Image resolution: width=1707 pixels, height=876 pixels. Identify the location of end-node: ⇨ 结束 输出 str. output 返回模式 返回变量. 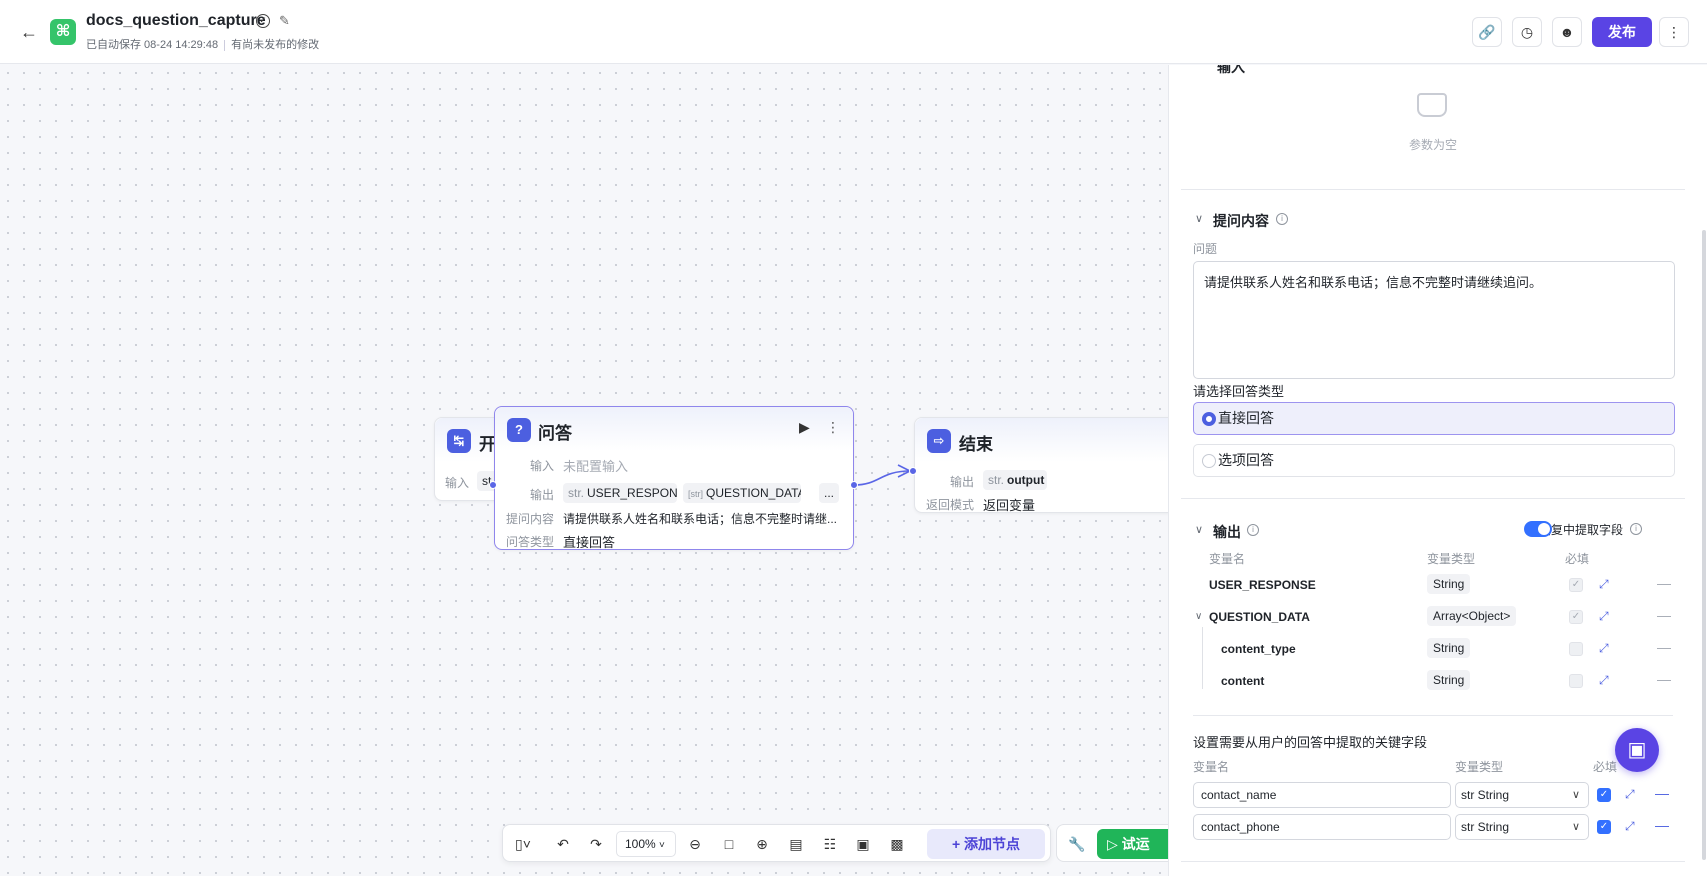
(1042, 465).